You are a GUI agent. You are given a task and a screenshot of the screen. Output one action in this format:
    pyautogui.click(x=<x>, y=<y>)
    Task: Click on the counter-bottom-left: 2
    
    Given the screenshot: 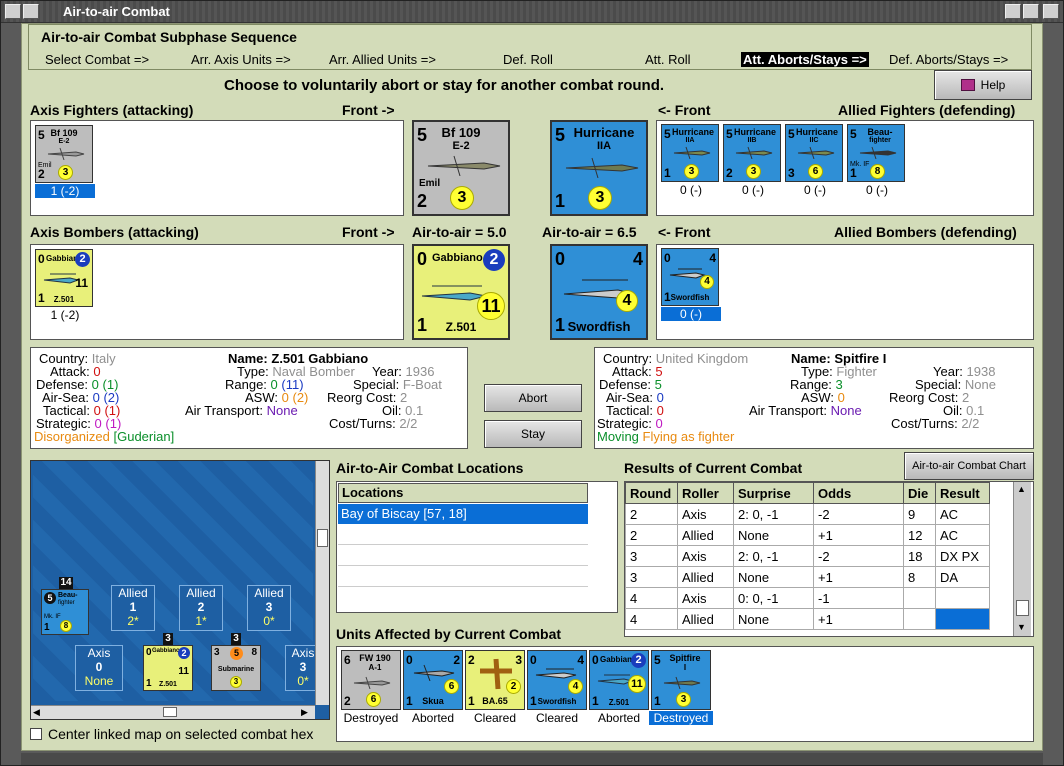 What is the action you would take?
    pyautogui.click(x=729, y=173)
    